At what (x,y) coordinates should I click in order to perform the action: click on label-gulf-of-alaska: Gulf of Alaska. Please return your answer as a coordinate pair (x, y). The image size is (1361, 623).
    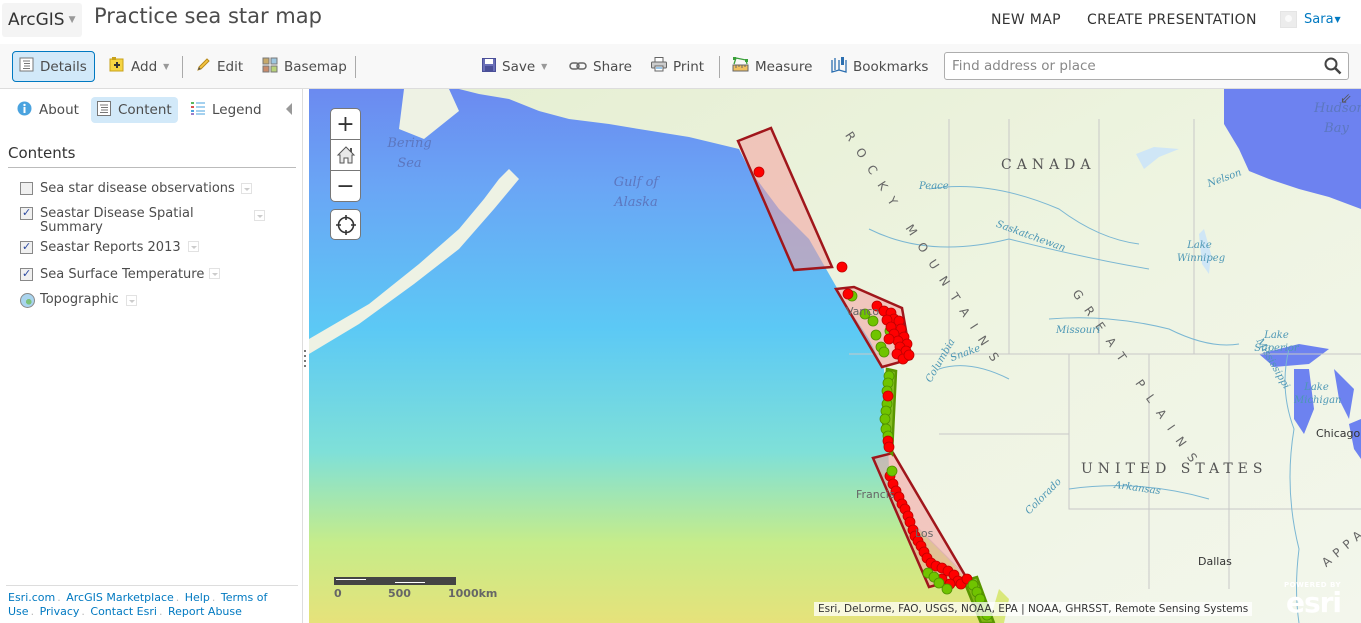
    Looking at the image, I should click on (636, 192).